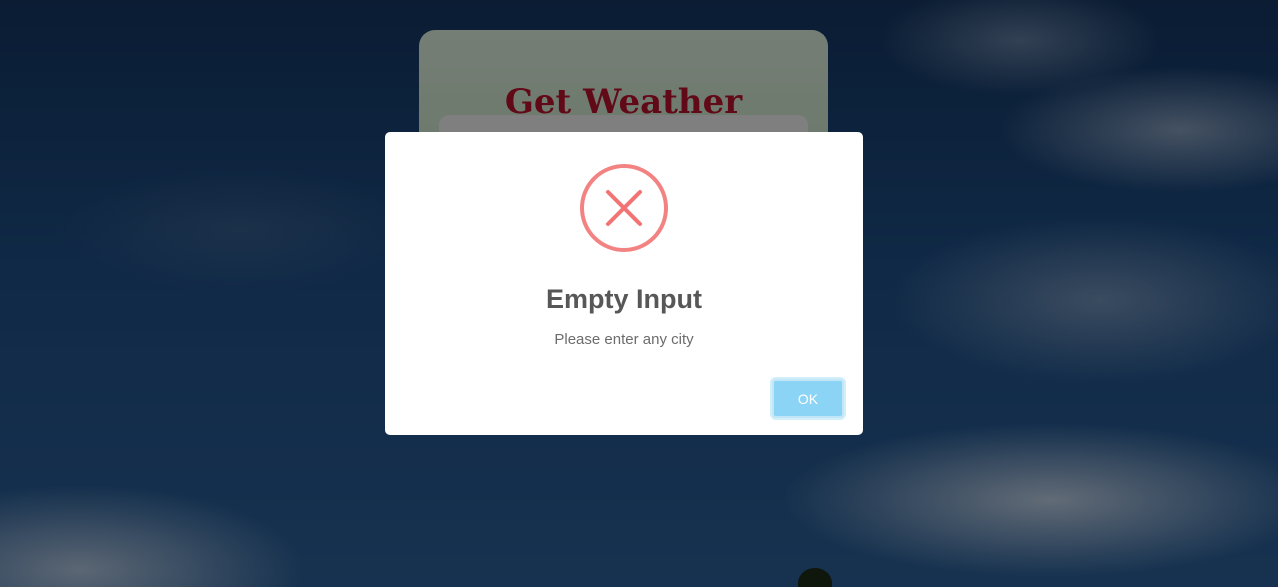 The height and width of the screenshot is (587, 1278). I want to click on error-x-icon, so click(624, 208).